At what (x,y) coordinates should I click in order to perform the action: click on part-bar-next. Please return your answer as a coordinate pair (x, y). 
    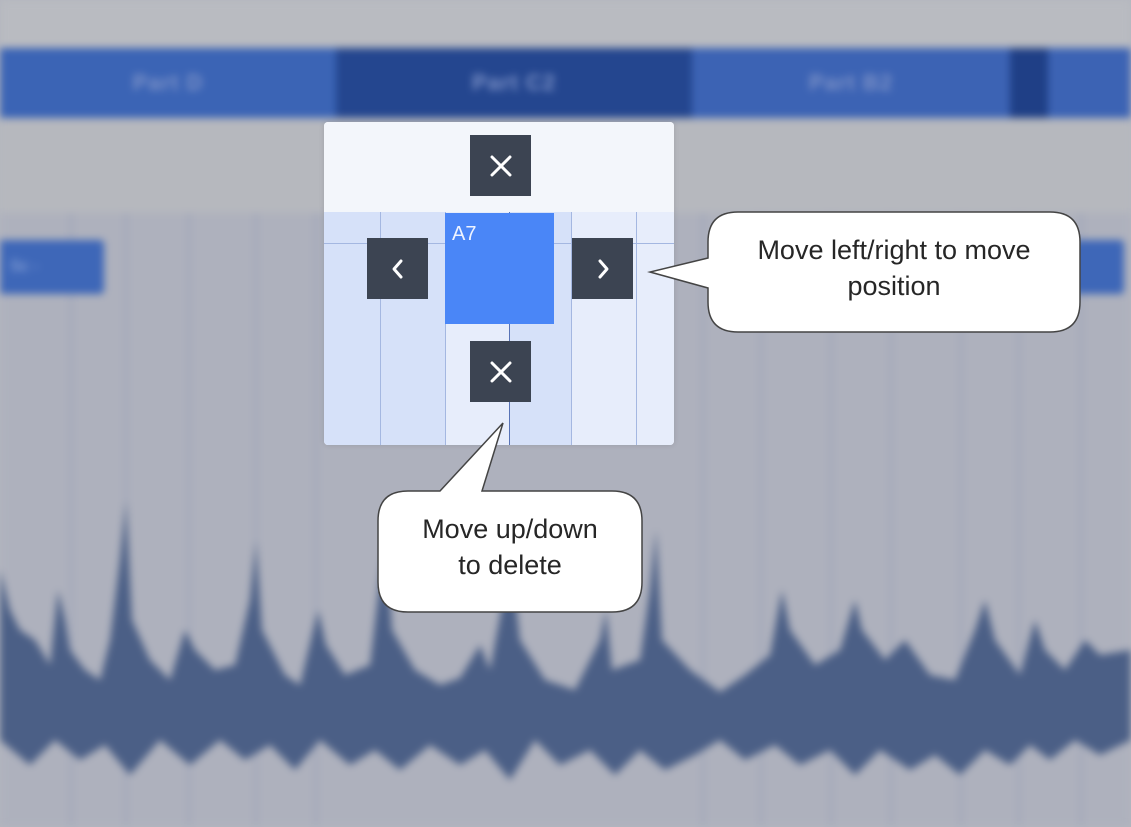
    Looking at the image, I should click on (1029, 83).